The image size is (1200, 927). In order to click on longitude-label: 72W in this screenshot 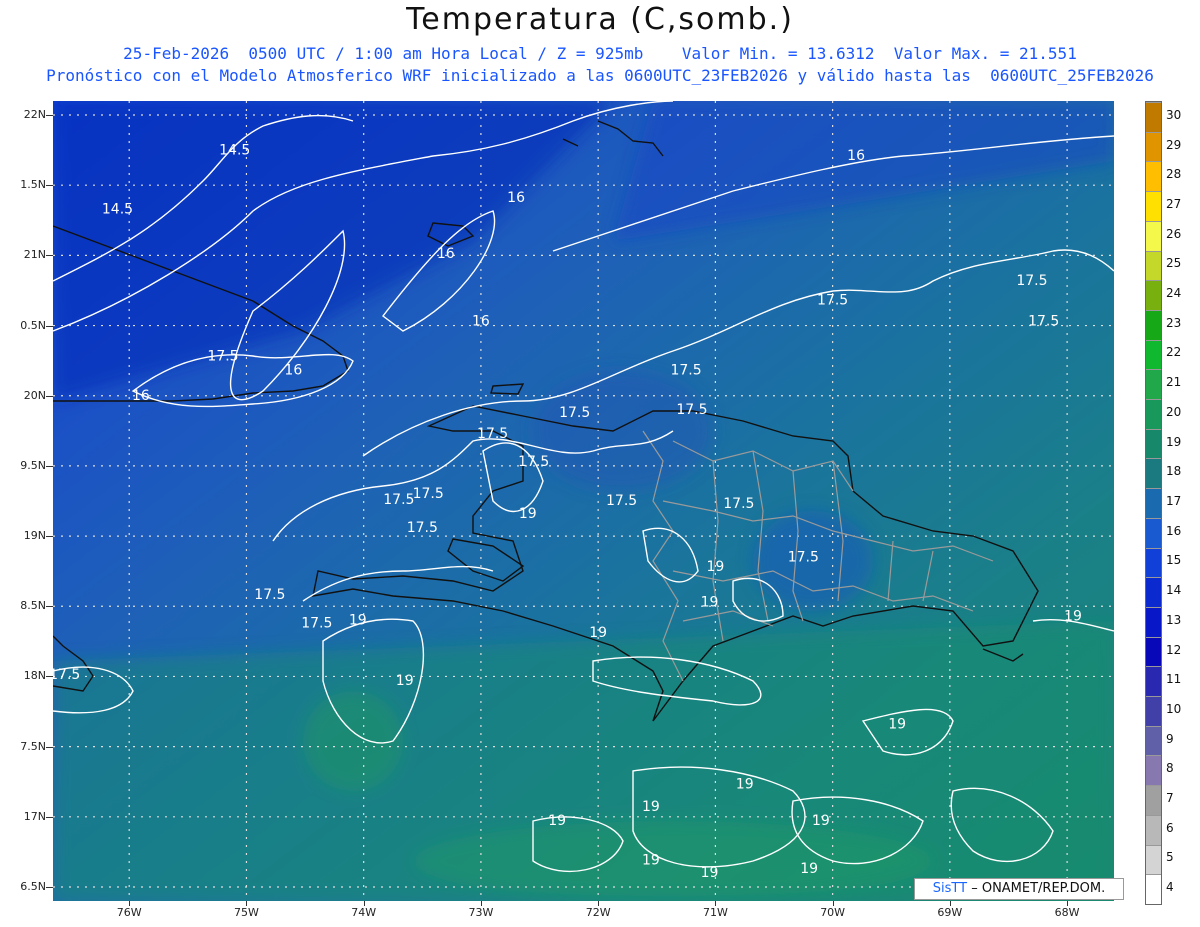, I will do `click(598, 912)`.